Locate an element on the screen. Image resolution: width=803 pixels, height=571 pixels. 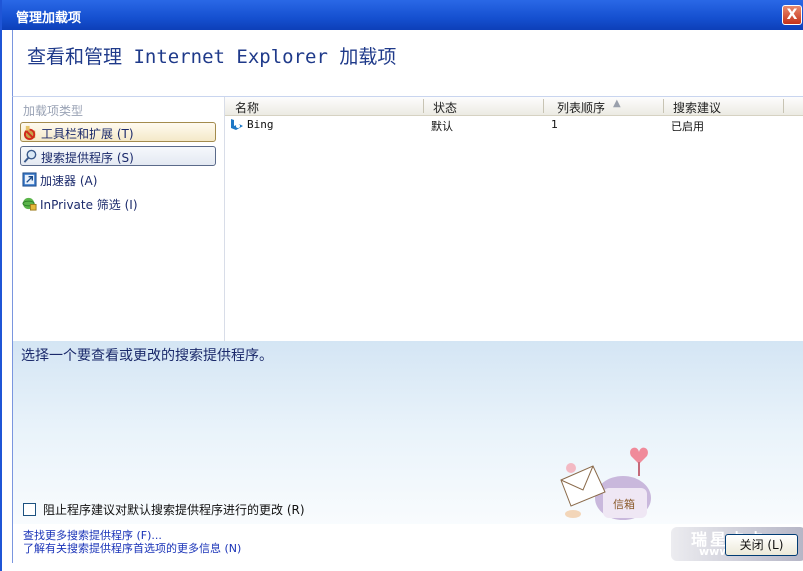
window-close-button: X is located at coordinates (792, 15).